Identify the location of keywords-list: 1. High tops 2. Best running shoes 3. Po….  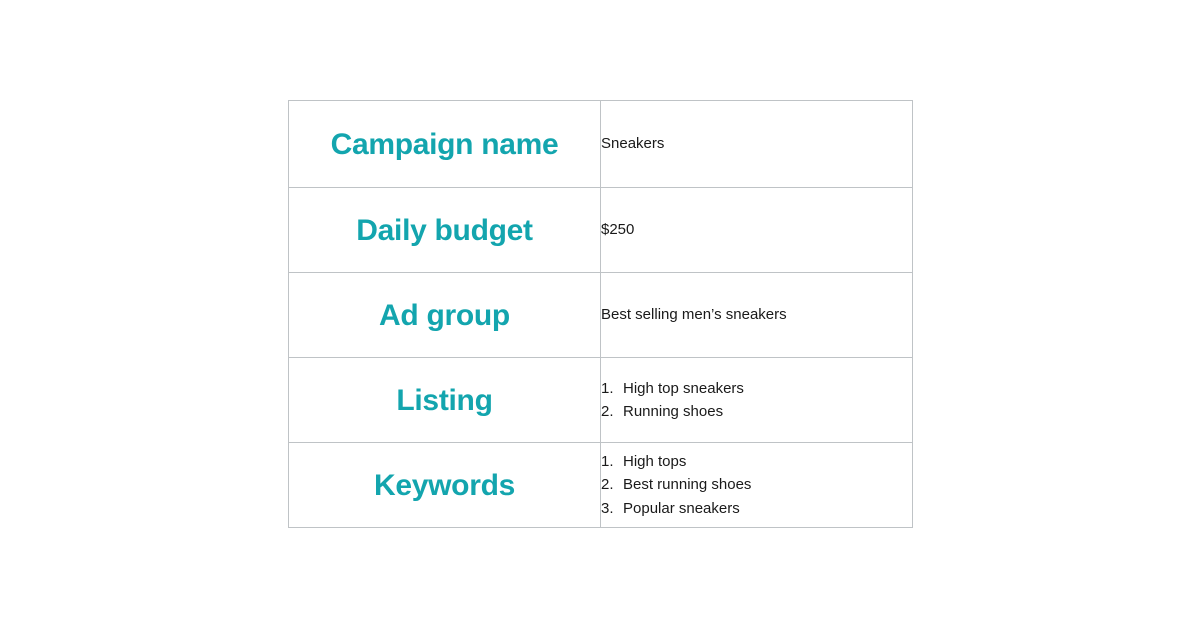
(756, 485).